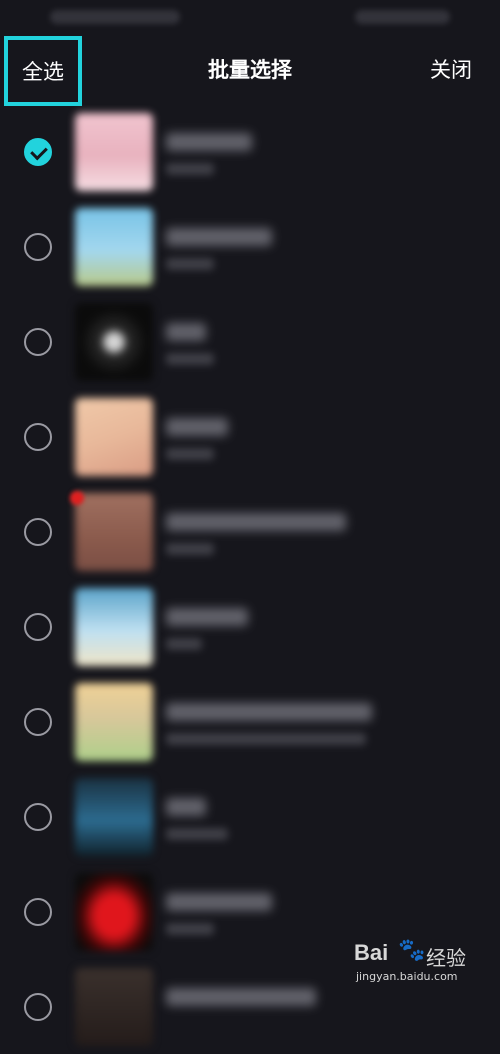  Describe the element at coordinates (407, 976) in the screenshot. I see `watermark-url: jingyan.baidu.com` at that location.